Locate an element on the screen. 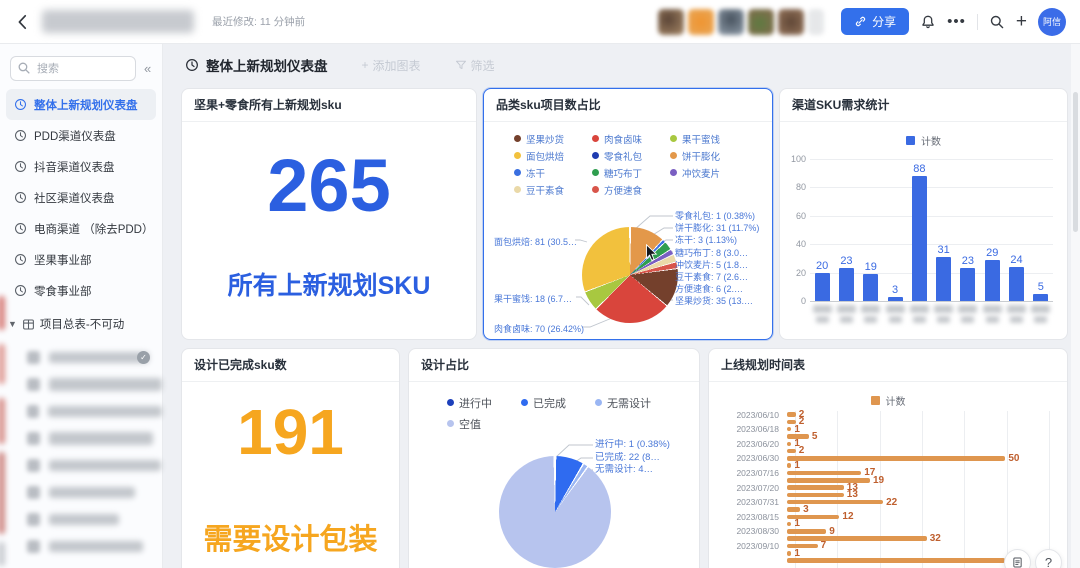  legend-item: 坚果炒货 is located at coordinates (553, 138).